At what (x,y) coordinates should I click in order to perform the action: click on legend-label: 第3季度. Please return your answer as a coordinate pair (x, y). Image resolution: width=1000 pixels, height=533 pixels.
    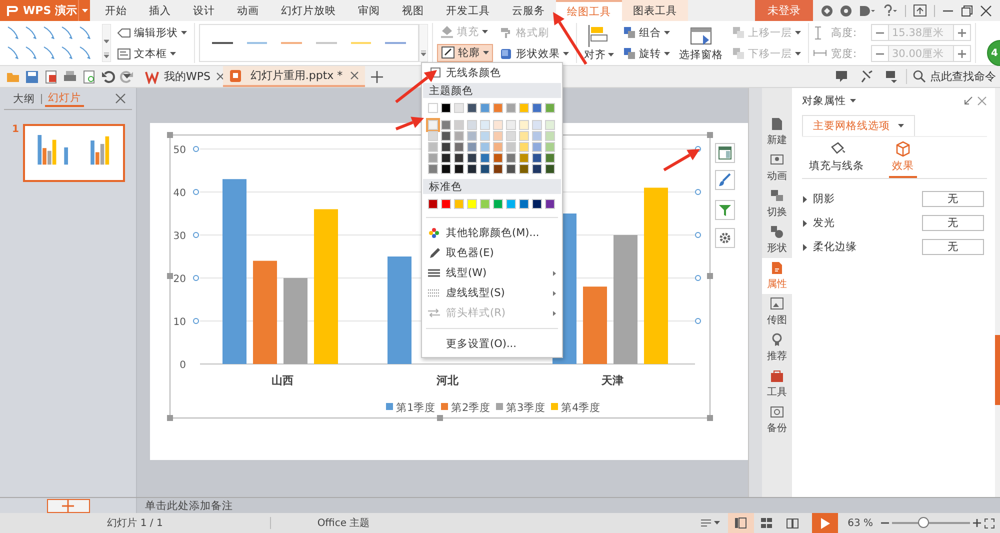
    Looking at the image, I should click on (526, 408).